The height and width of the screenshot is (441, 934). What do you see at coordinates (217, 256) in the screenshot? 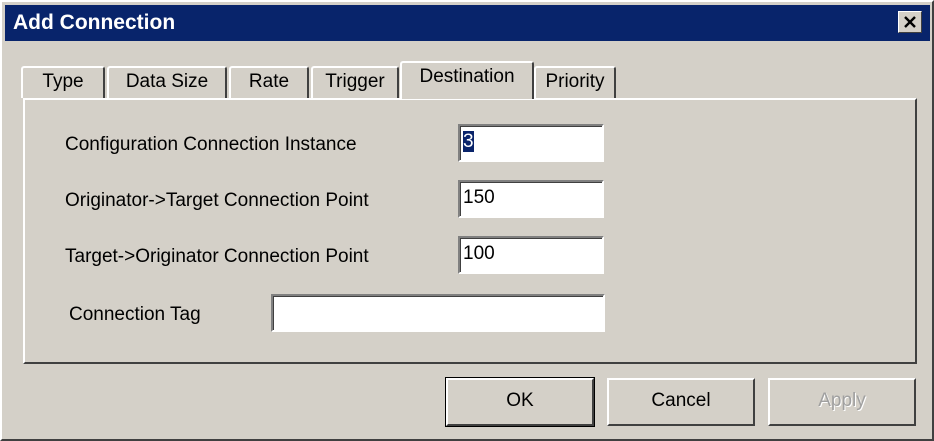
I see `t-to-o-point-label: Target->Originator Connection Point` at bounding box center [217, 256].